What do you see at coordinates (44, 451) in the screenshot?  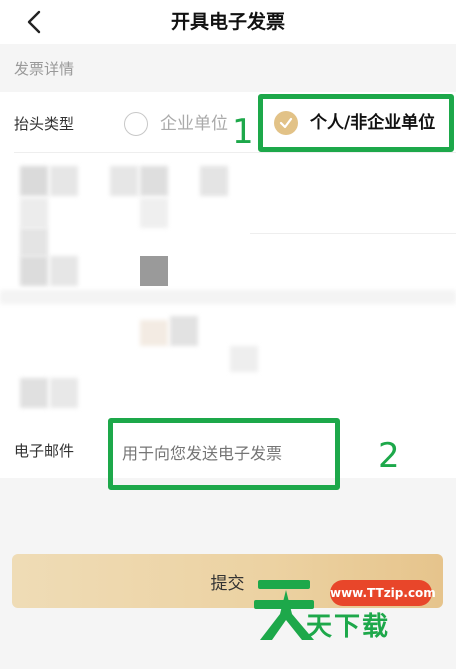 I see `email-label: 电子邮件` at bounding box center [44, 451].